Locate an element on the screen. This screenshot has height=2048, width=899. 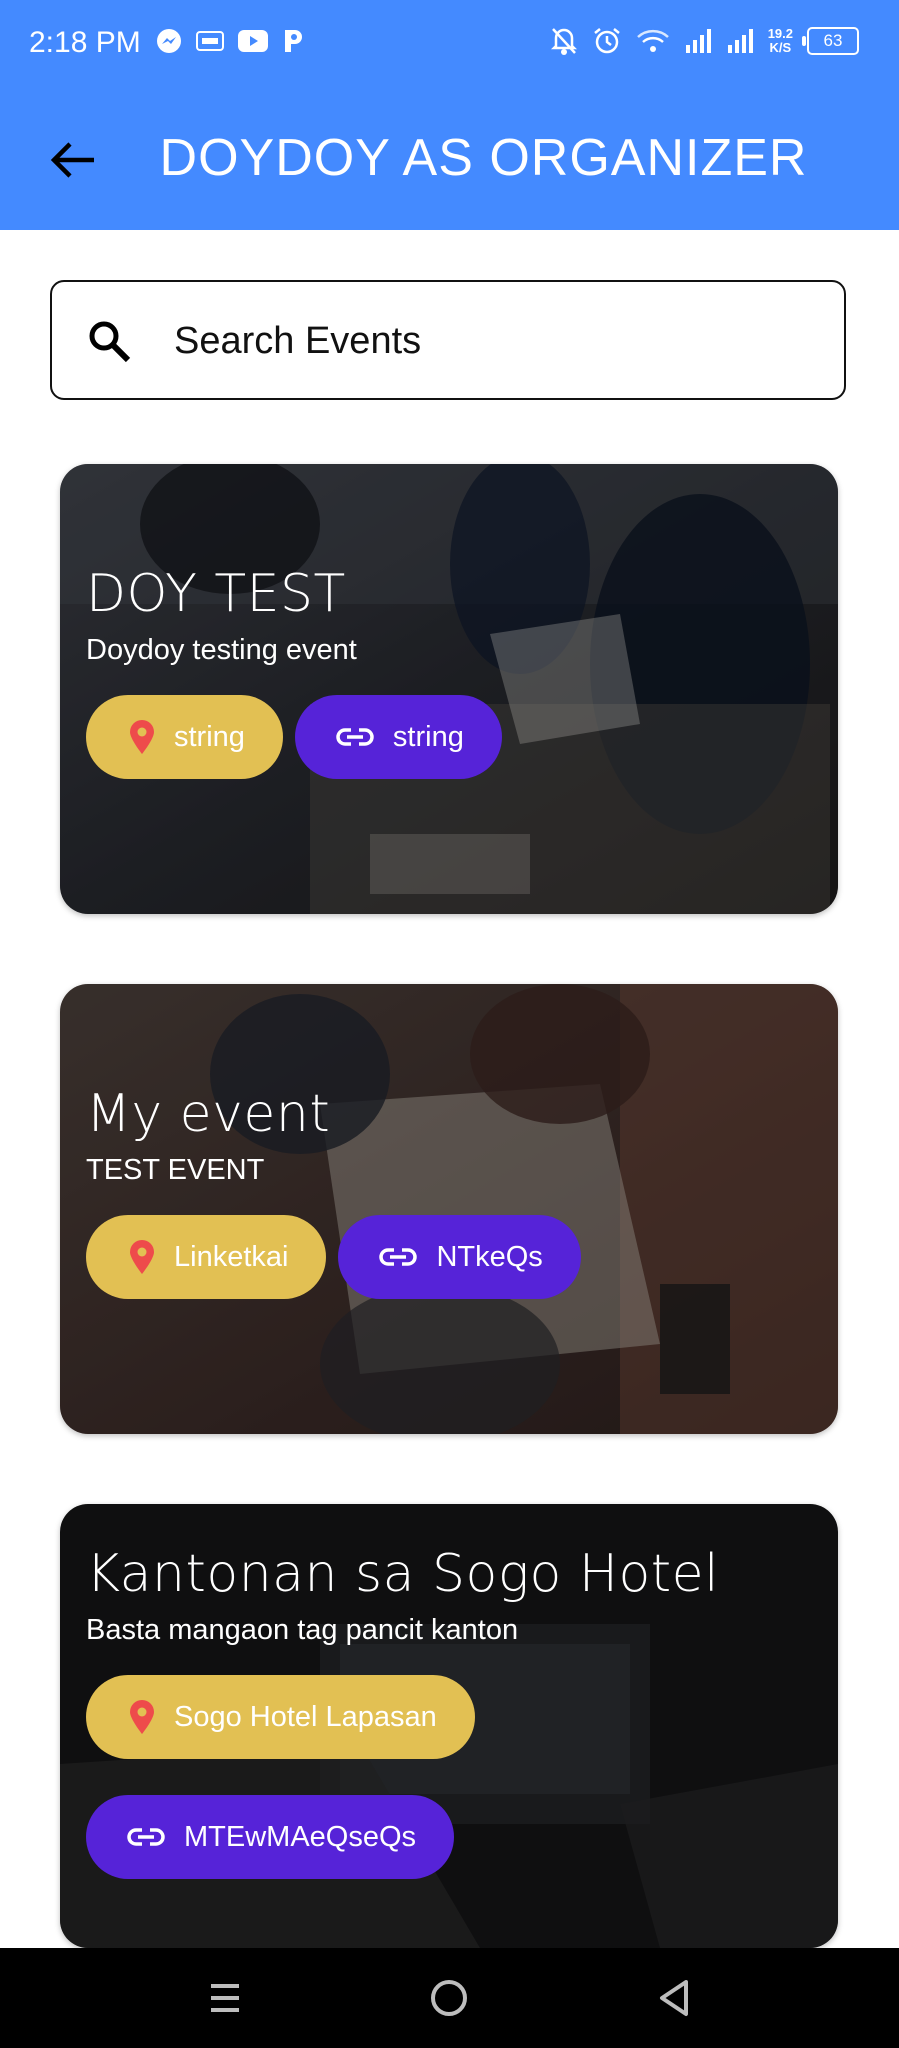
location-chip: string is located at coordinates (184, 737).